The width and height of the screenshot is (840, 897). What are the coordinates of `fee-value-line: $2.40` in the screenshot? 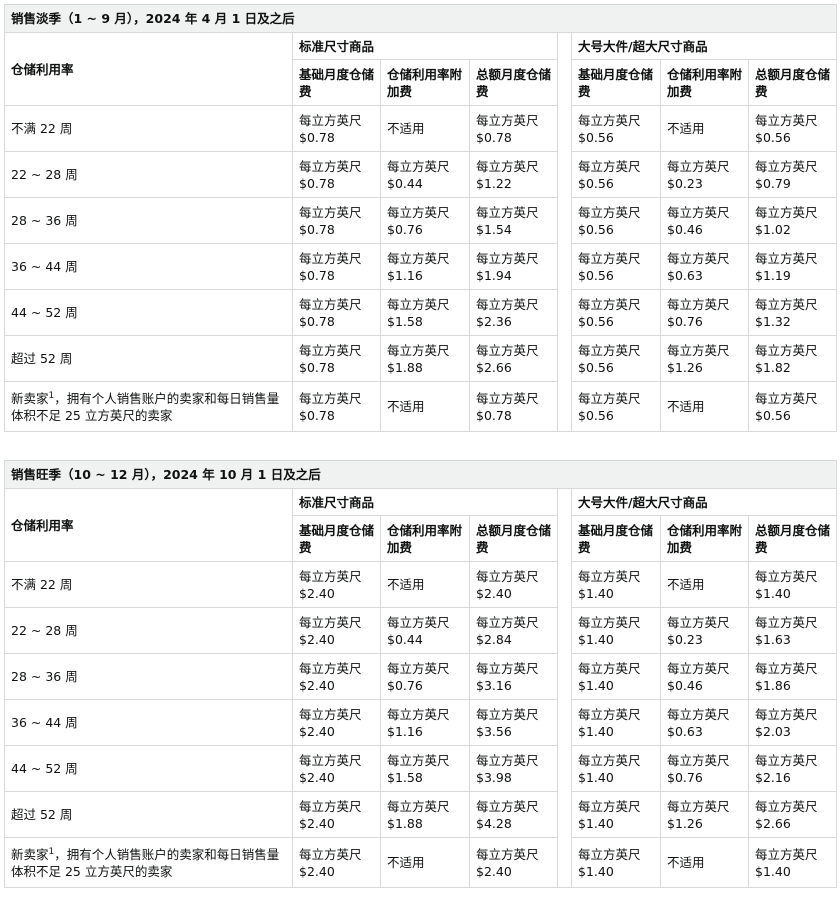 It's located at (317, 731).